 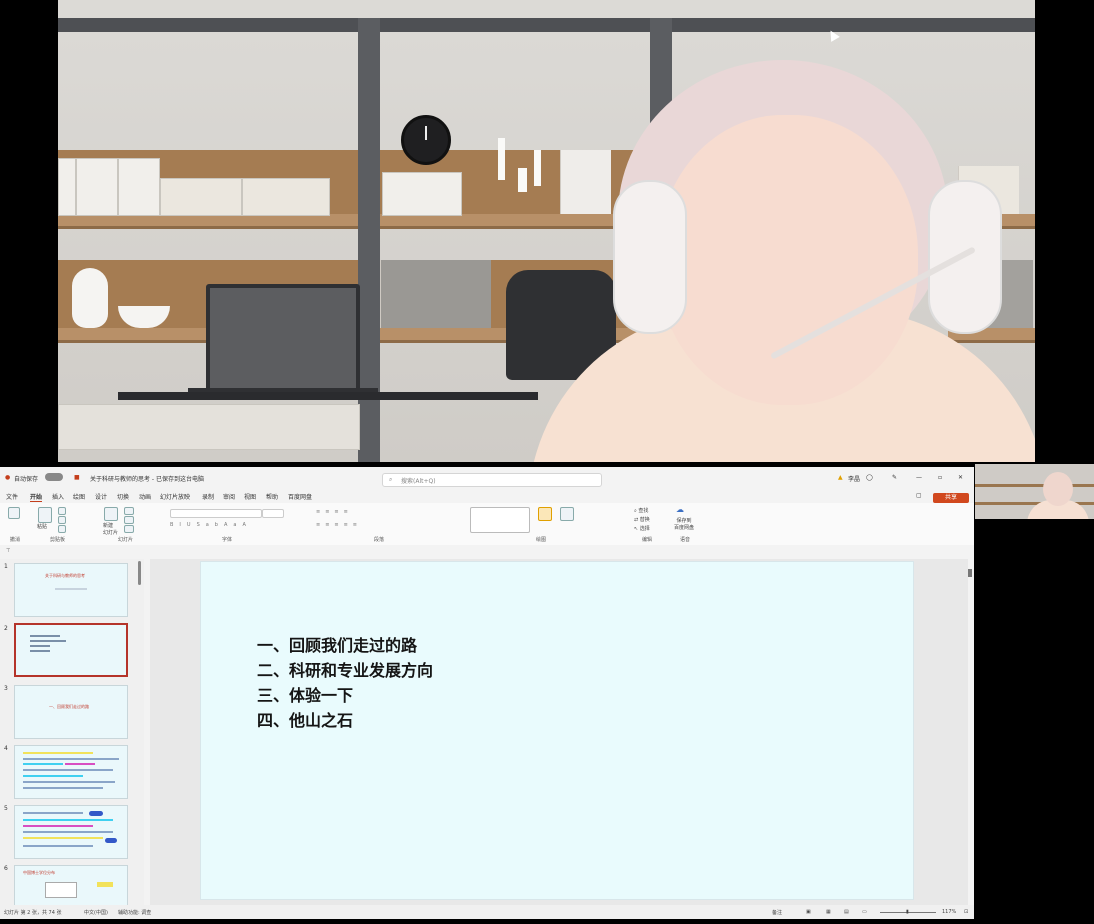 I want to click on menu-insert: 插入, so click(x=58, y=496).